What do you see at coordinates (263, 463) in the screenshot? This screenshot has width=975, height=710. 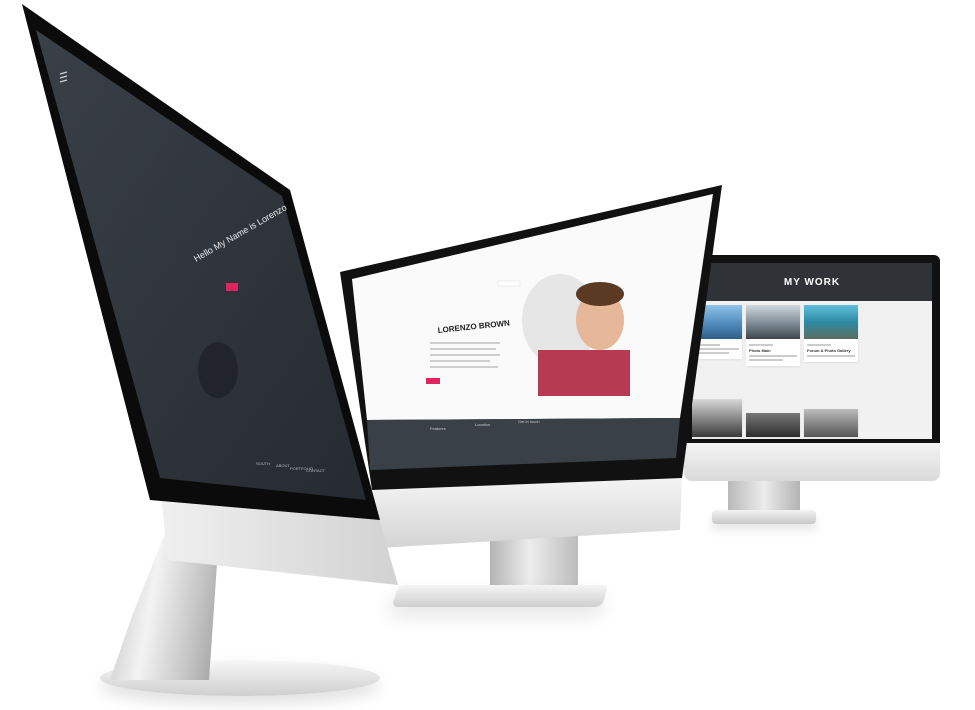 I see `nav-item: SOUTH` at bounding box center [263, 463].